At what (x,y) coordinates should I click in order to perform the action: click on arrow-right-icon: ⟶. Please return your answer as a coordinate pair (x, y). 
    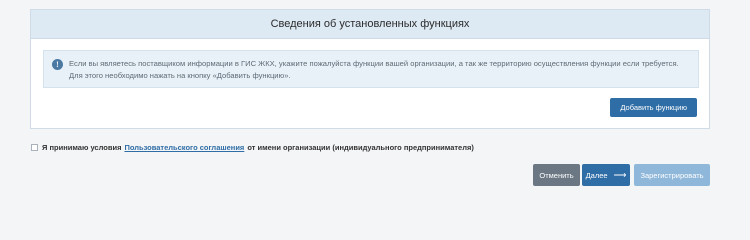
    Looking at the image, I should click on (620, 174).